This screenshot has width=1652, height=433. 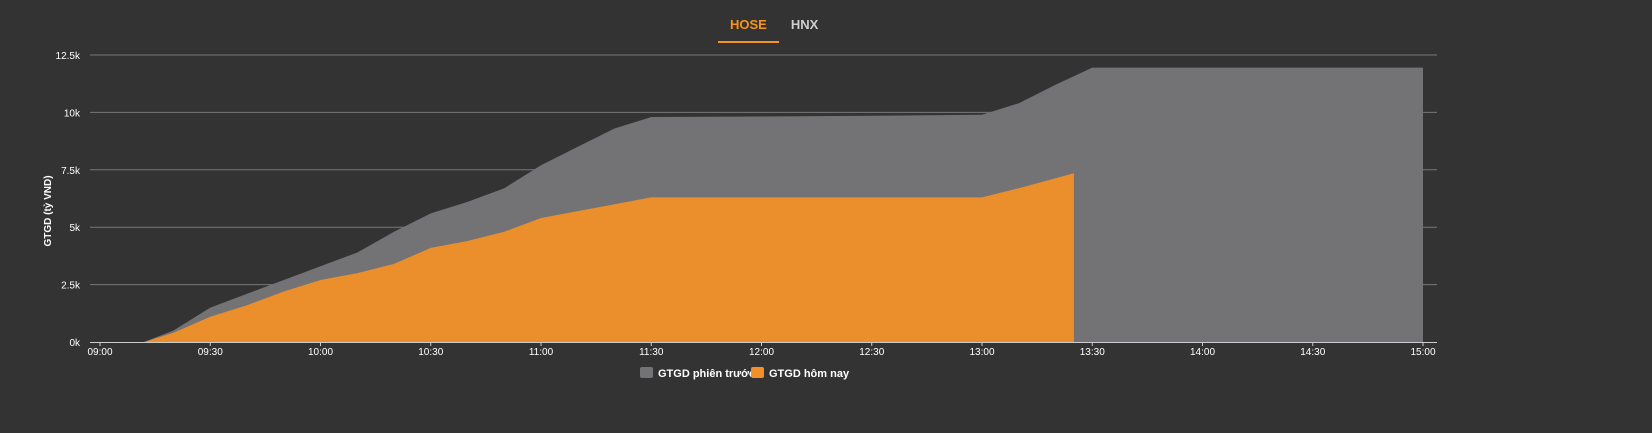 I want to click on legend-label: GTGD hôm nay, so click(x=809, y=374).